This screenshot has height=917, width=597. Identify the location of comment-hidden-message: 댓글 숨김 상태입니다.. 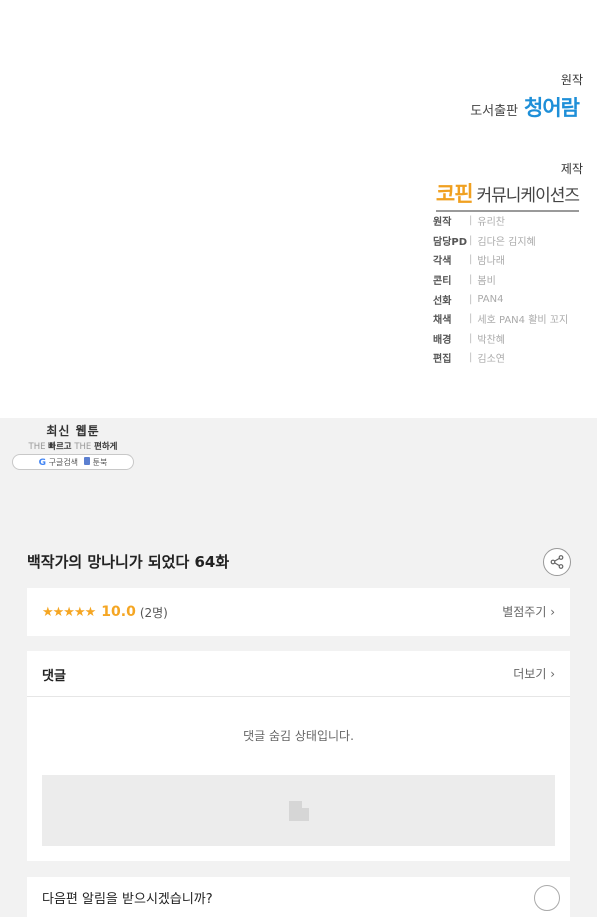
(298, 736).